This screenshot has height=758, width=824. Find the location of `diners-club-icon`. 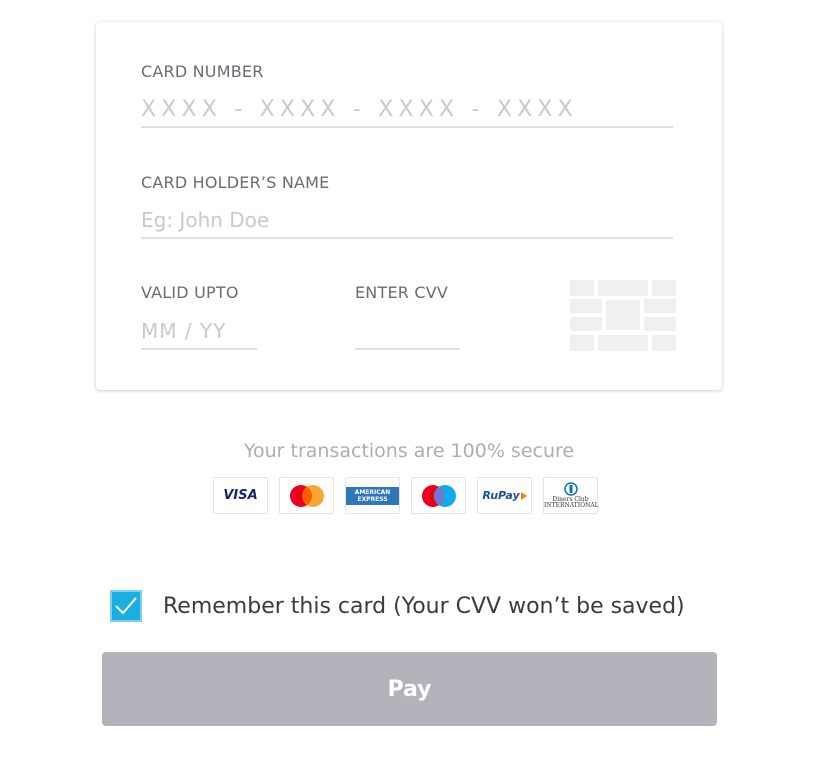

diners-club-icon is located at coordinates (571, 489).